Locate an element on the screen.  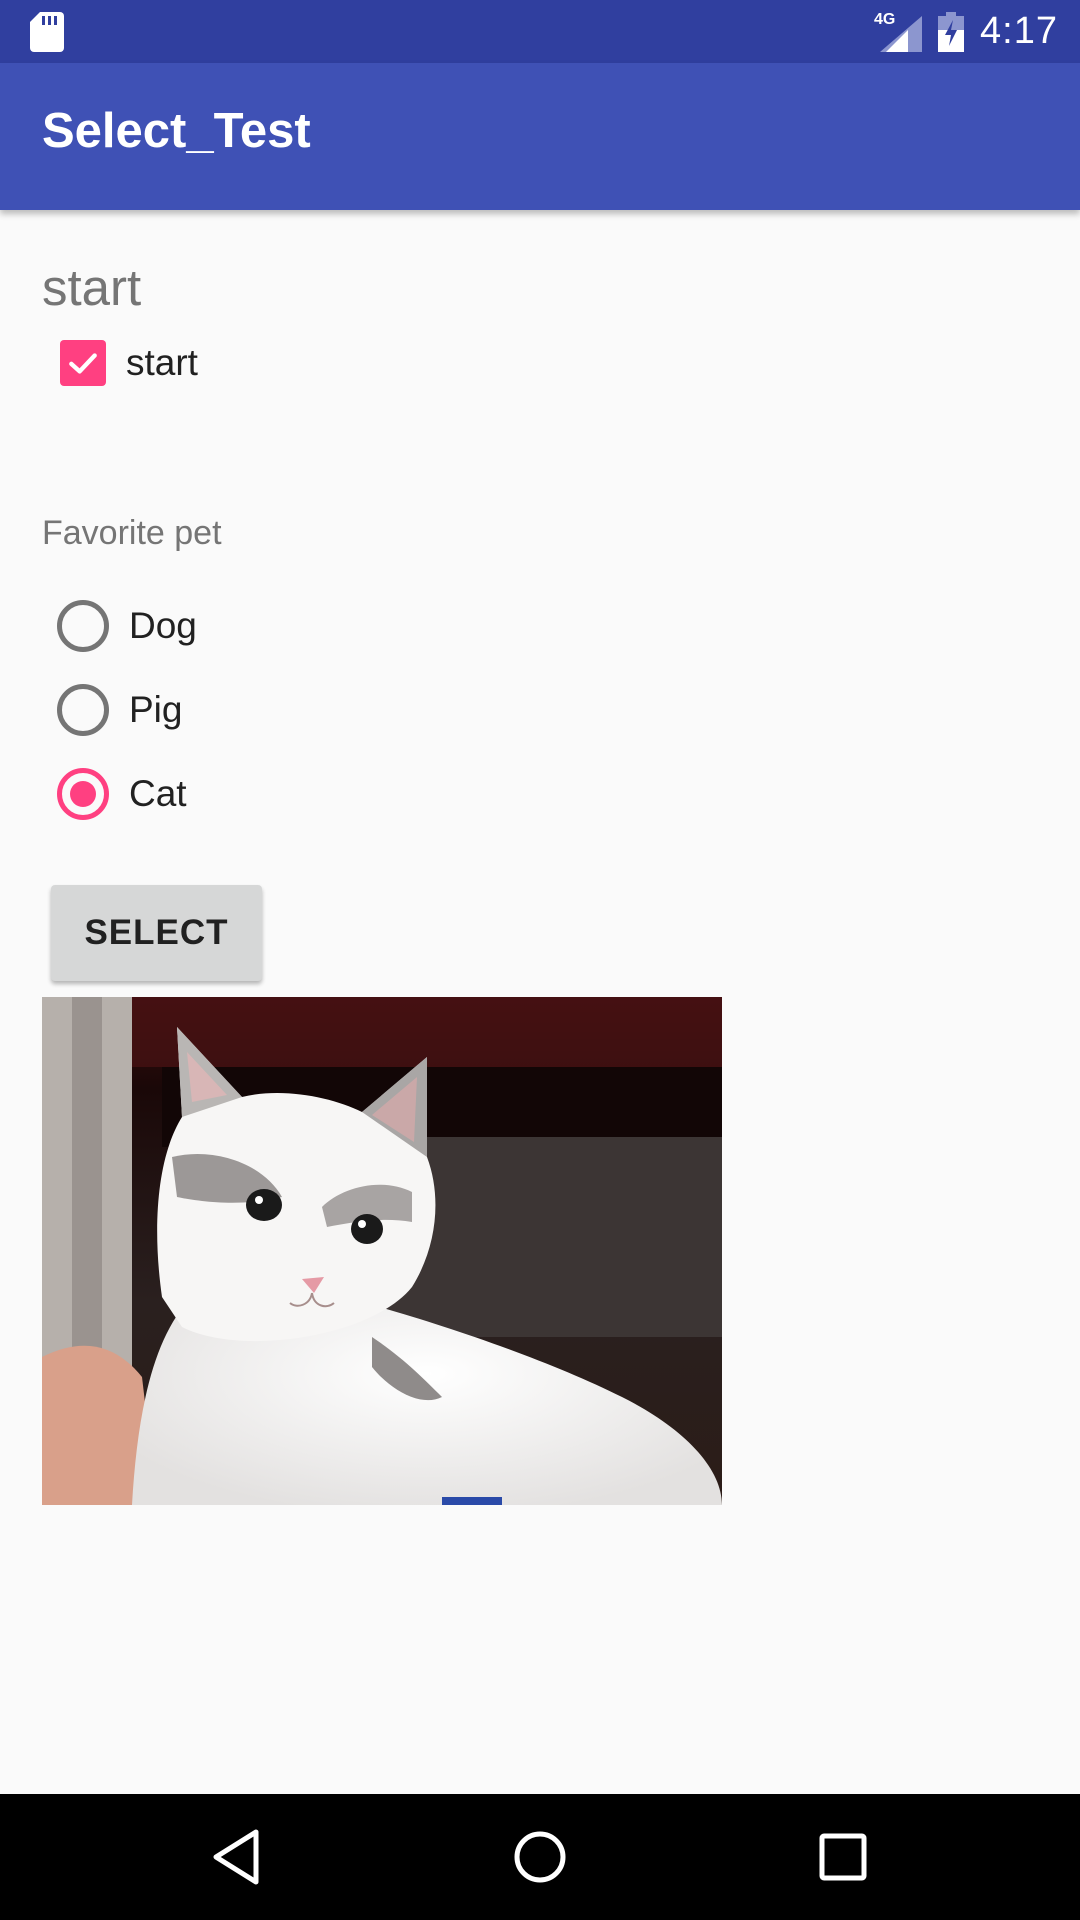
radio-option-pig: Pig is located at coordinates (119, 710).